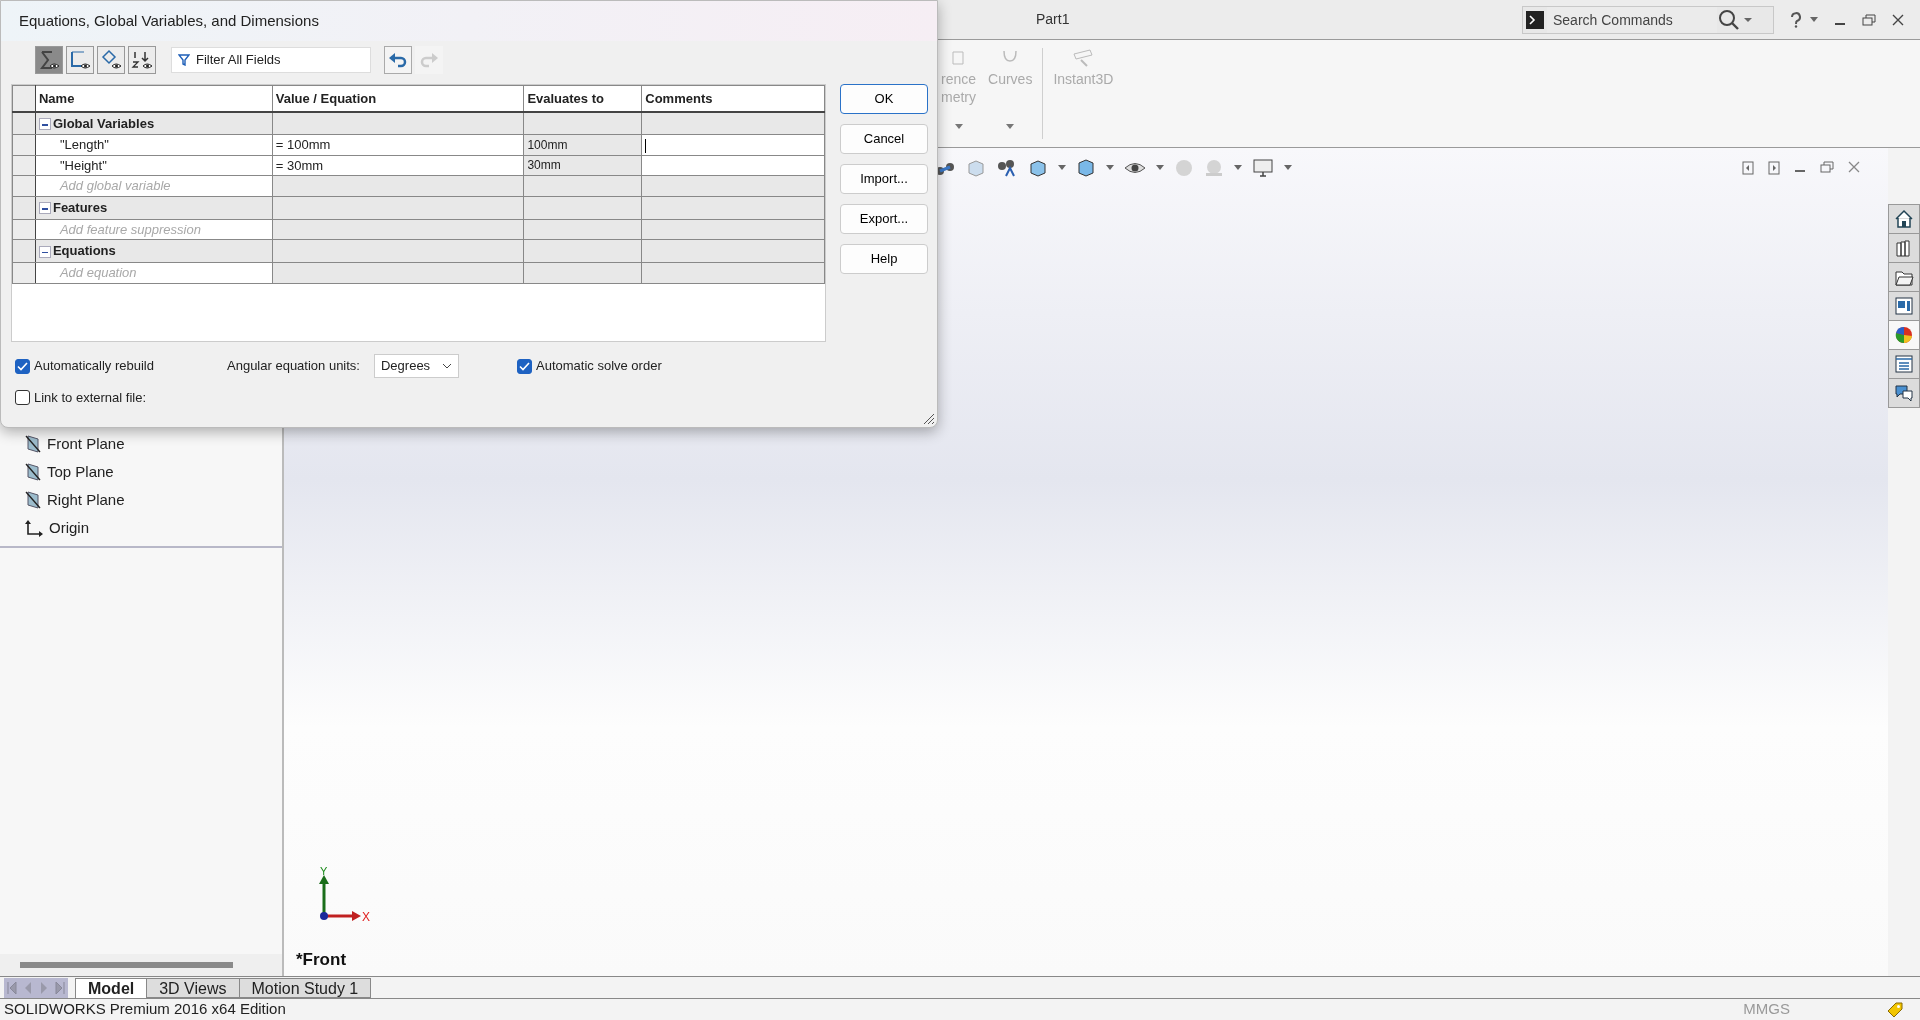  Describe the element at coordinates (398, 165) in the screenshot. I see `table-cell: = 30mm` at that location.